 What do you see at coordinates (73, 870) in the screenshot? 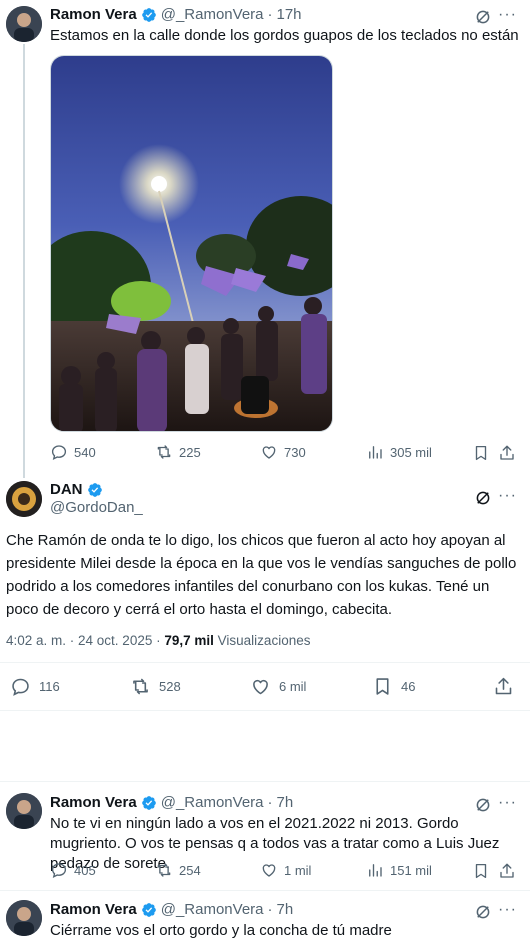
I see `reply-button: 405` at bounding box center [73, 870].